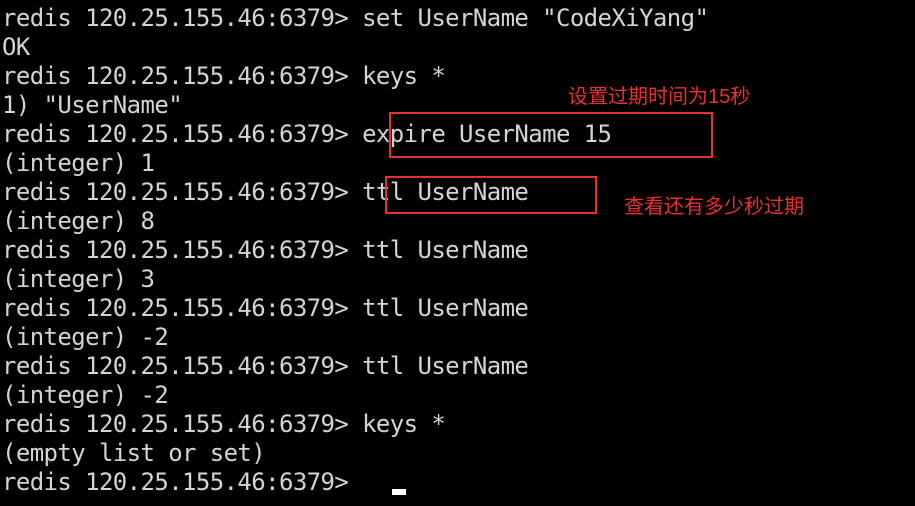 The height and width of the screenshot is (506, 915). I want to click on expire-annotation-label: 设置过期时间为15秒, so click(659, 97).